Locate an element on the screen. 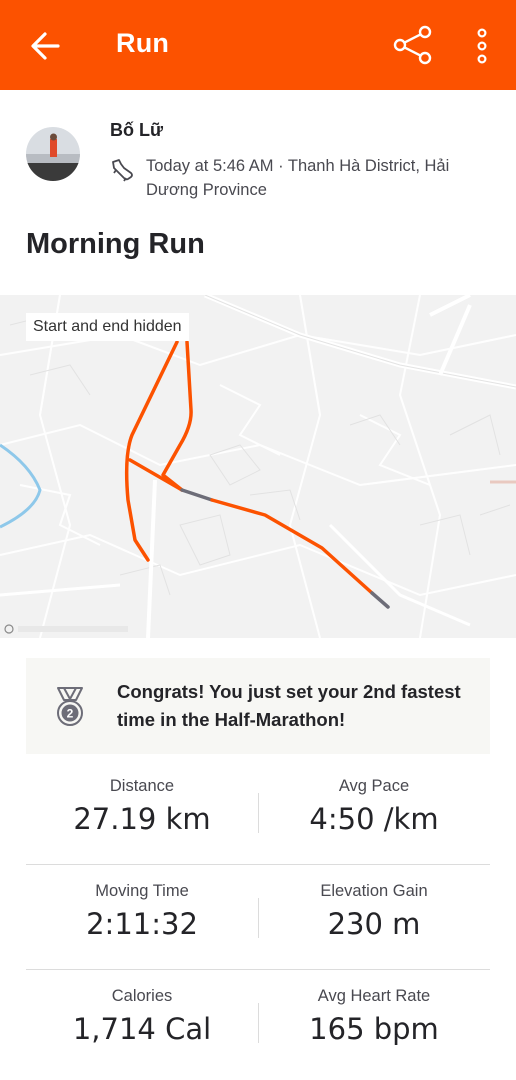 This screenshot has height=1080, width=516. stat-value: 2:11:32 is located at coordinates (142, 924).